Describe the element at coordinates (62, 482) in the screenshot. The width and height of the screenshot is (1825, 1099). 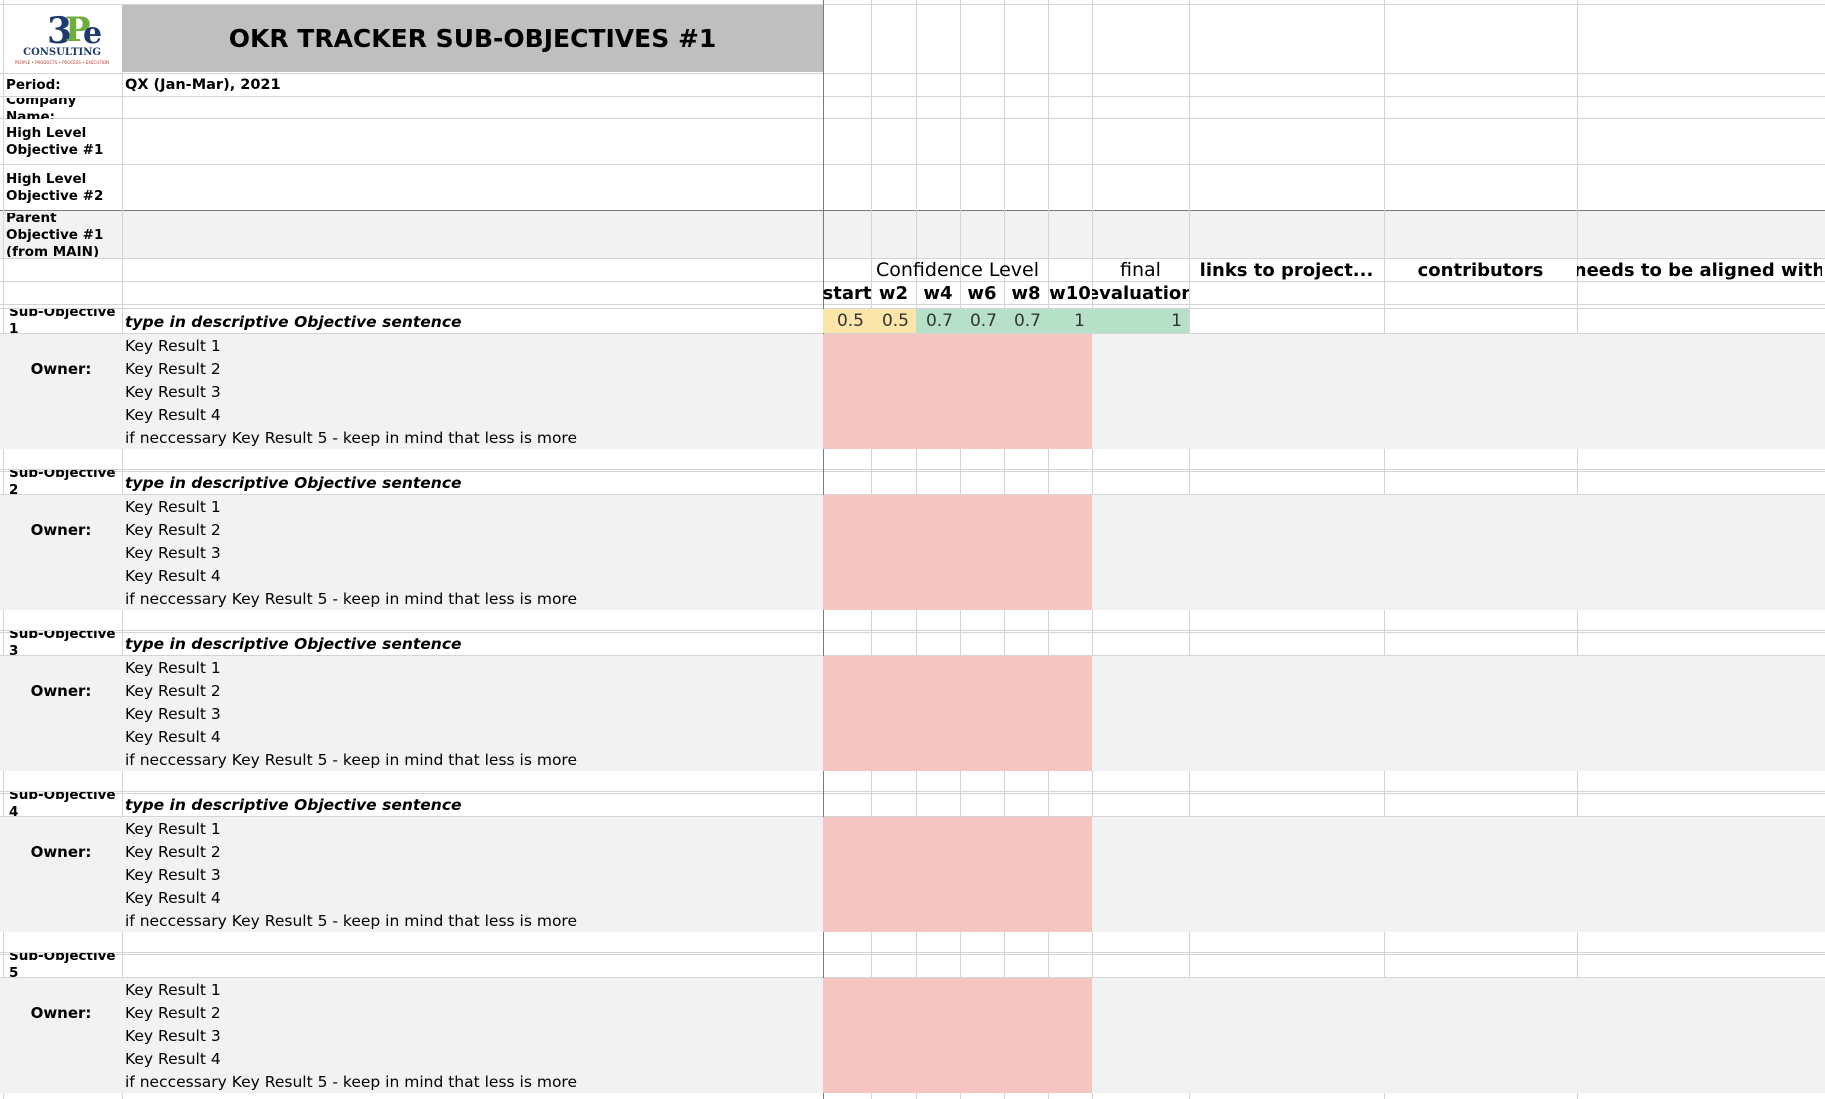
I see `sub-objective-label: Sub-Objective 2` at that location.